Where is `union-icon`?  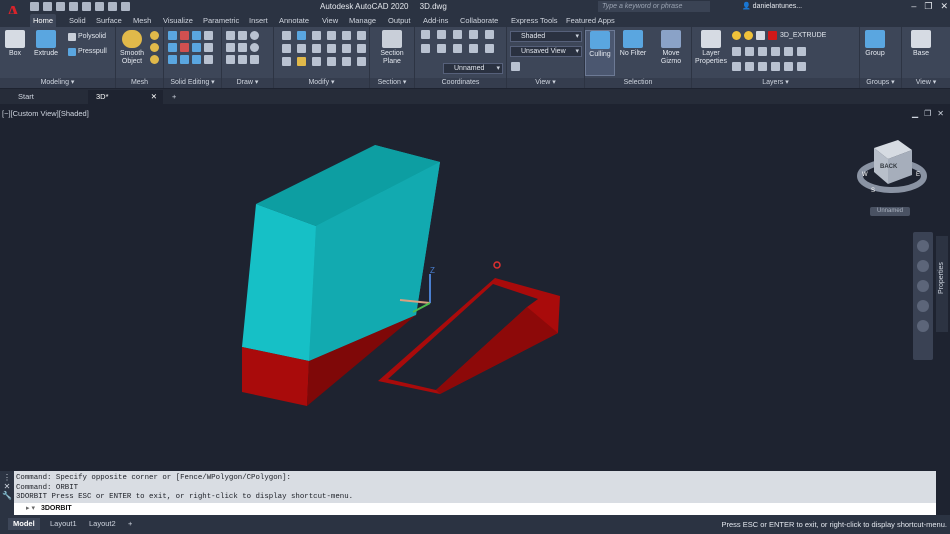
union-icon is located at coordinates (172, 35).